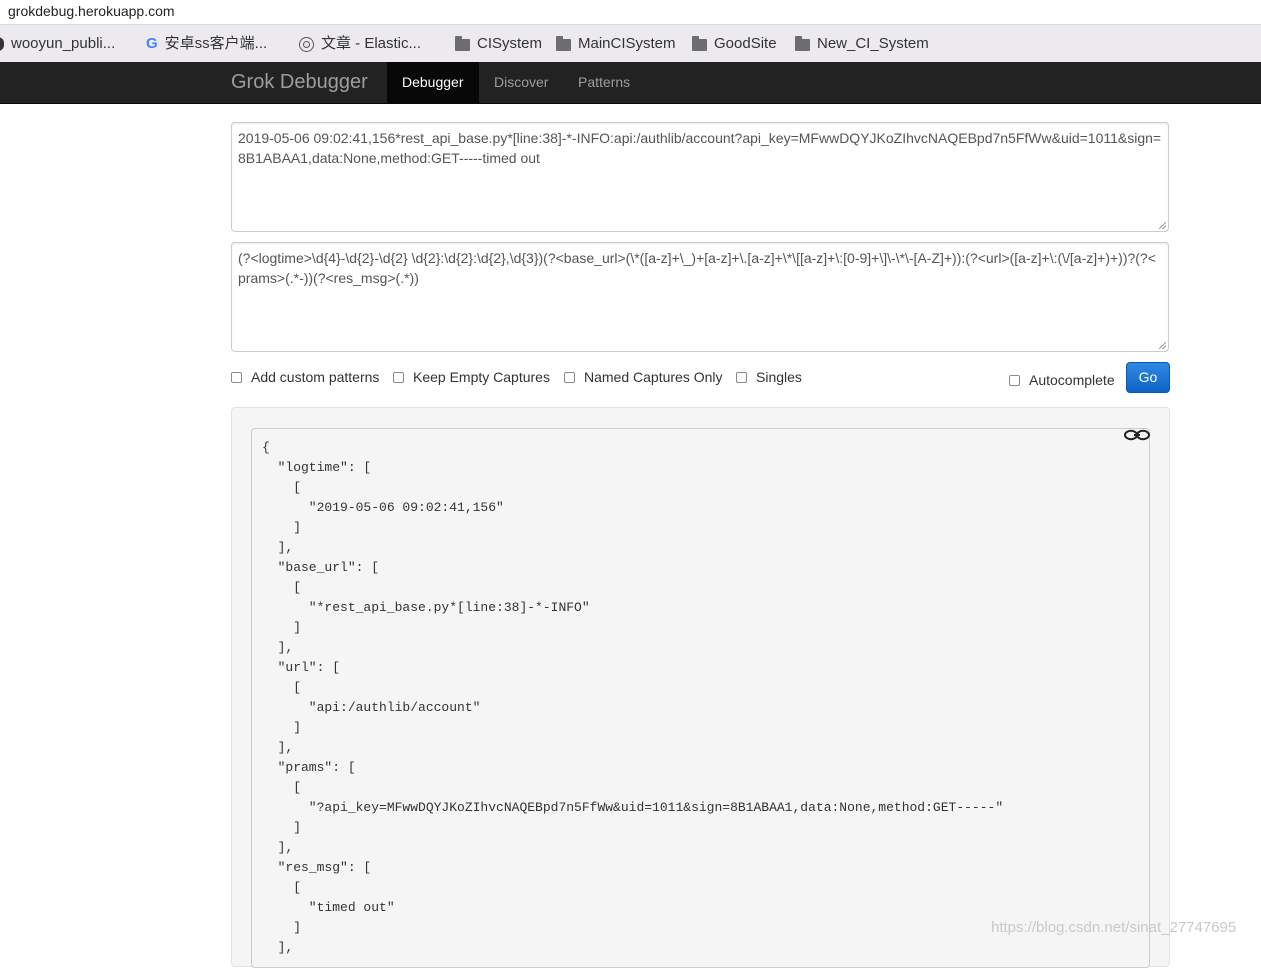 The image size is (1261, 968). Describe the element at coordinates (328, 907) in the screenshot. I see `output-line: "timed out"` at that location.